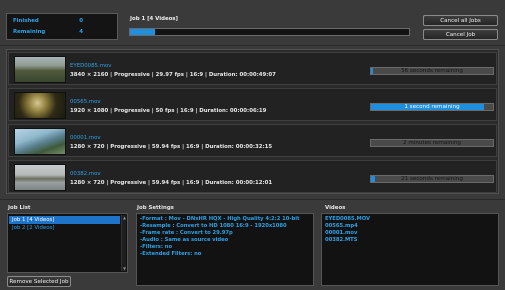 The width and height of the screenshot is (505, 290). Describe the element at coordinates (85, 174) in the screenshot. I see `video-name: 00382.mov` at that location.